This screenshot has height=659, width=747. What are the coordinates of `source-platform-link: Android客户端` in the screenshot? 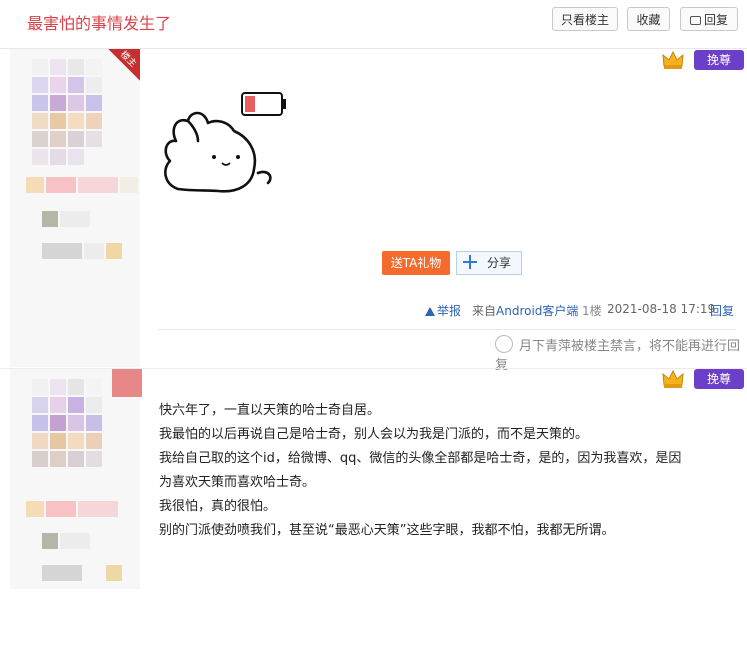 It's located at (537, 311).